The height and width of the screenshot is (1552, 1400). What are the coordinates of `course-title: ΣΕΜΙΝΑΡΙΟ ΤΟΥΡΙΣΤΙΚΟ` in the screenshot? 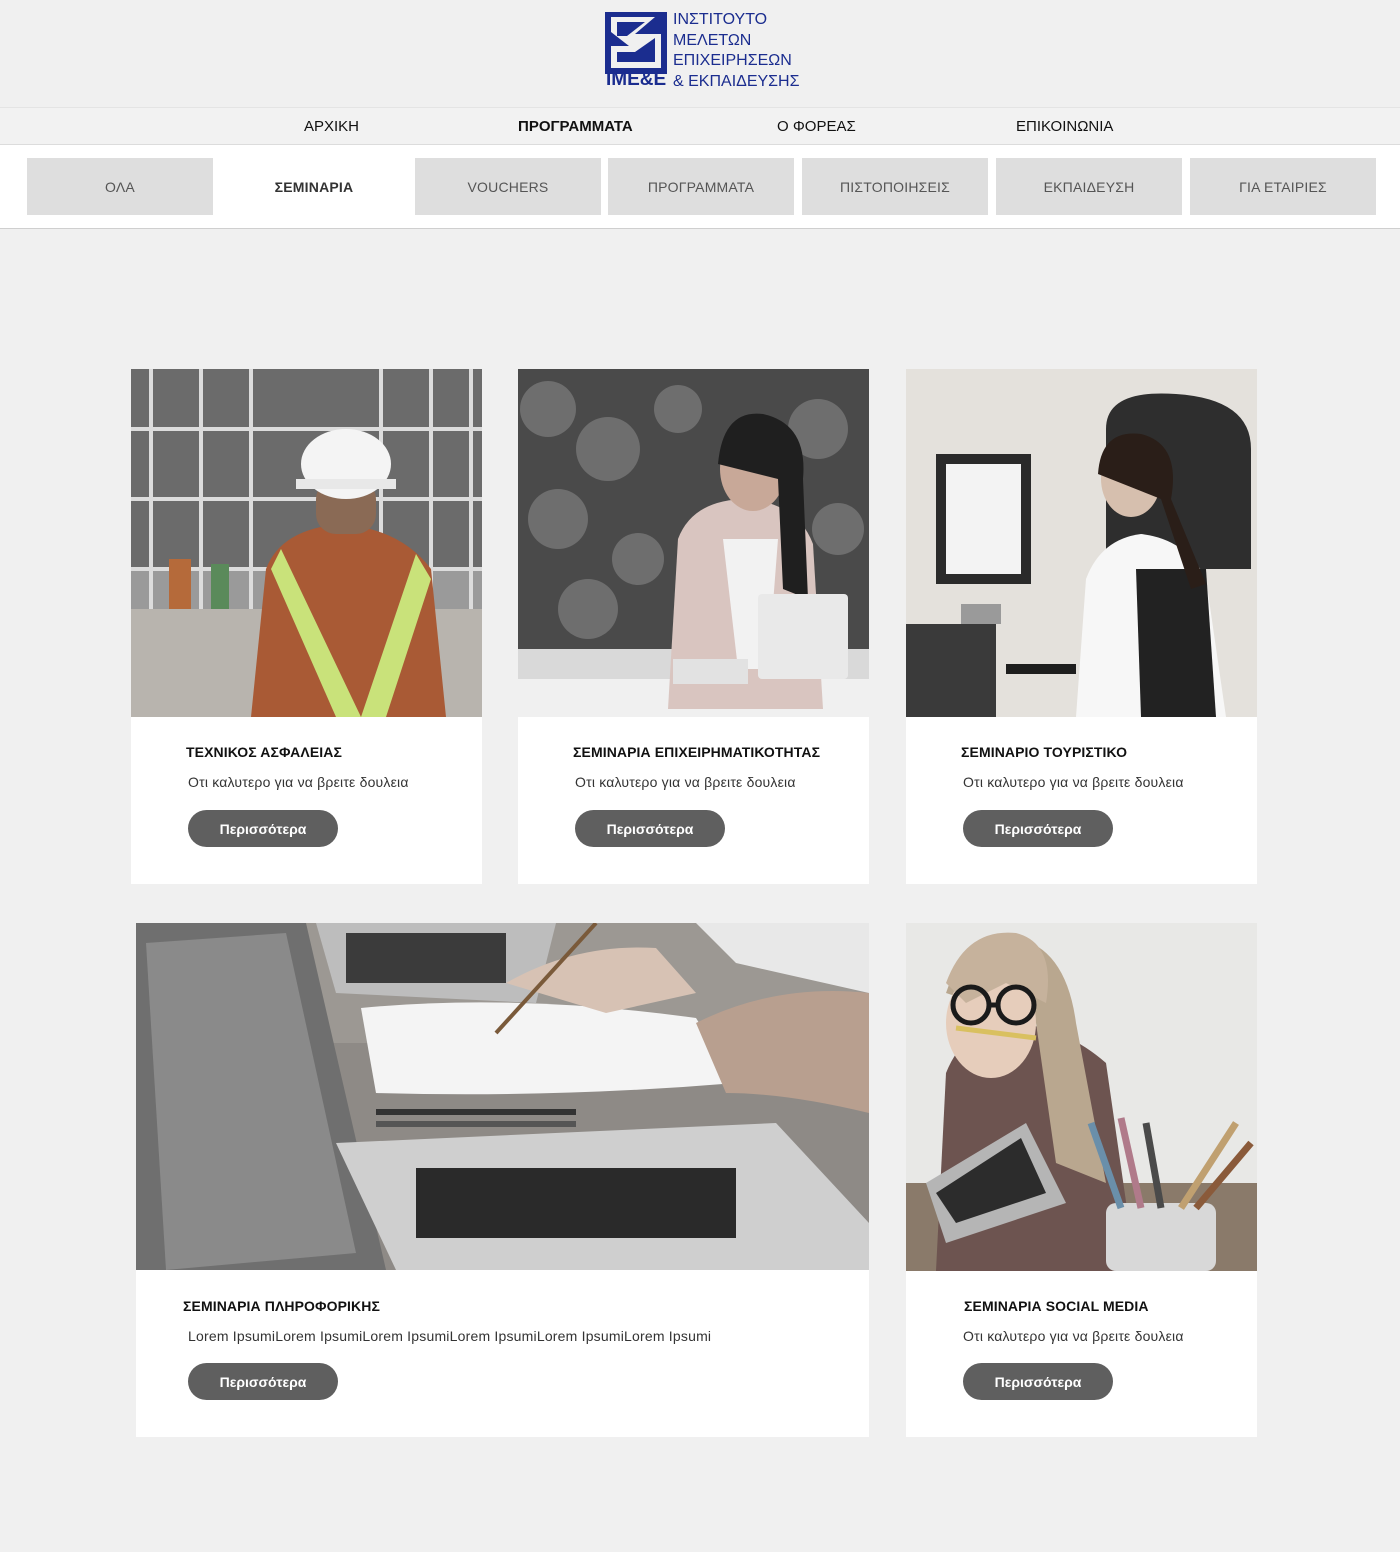 It's located at (1044, 752).